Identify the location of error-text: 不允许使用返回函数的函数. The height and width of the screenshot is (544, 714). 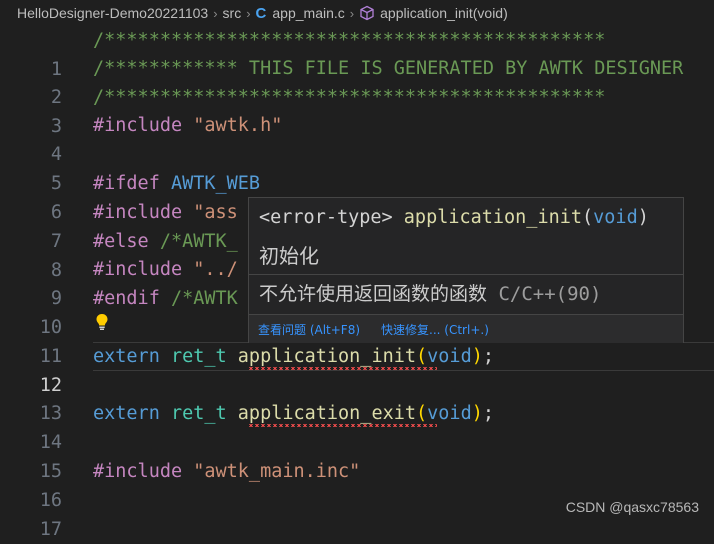
(373, 294).